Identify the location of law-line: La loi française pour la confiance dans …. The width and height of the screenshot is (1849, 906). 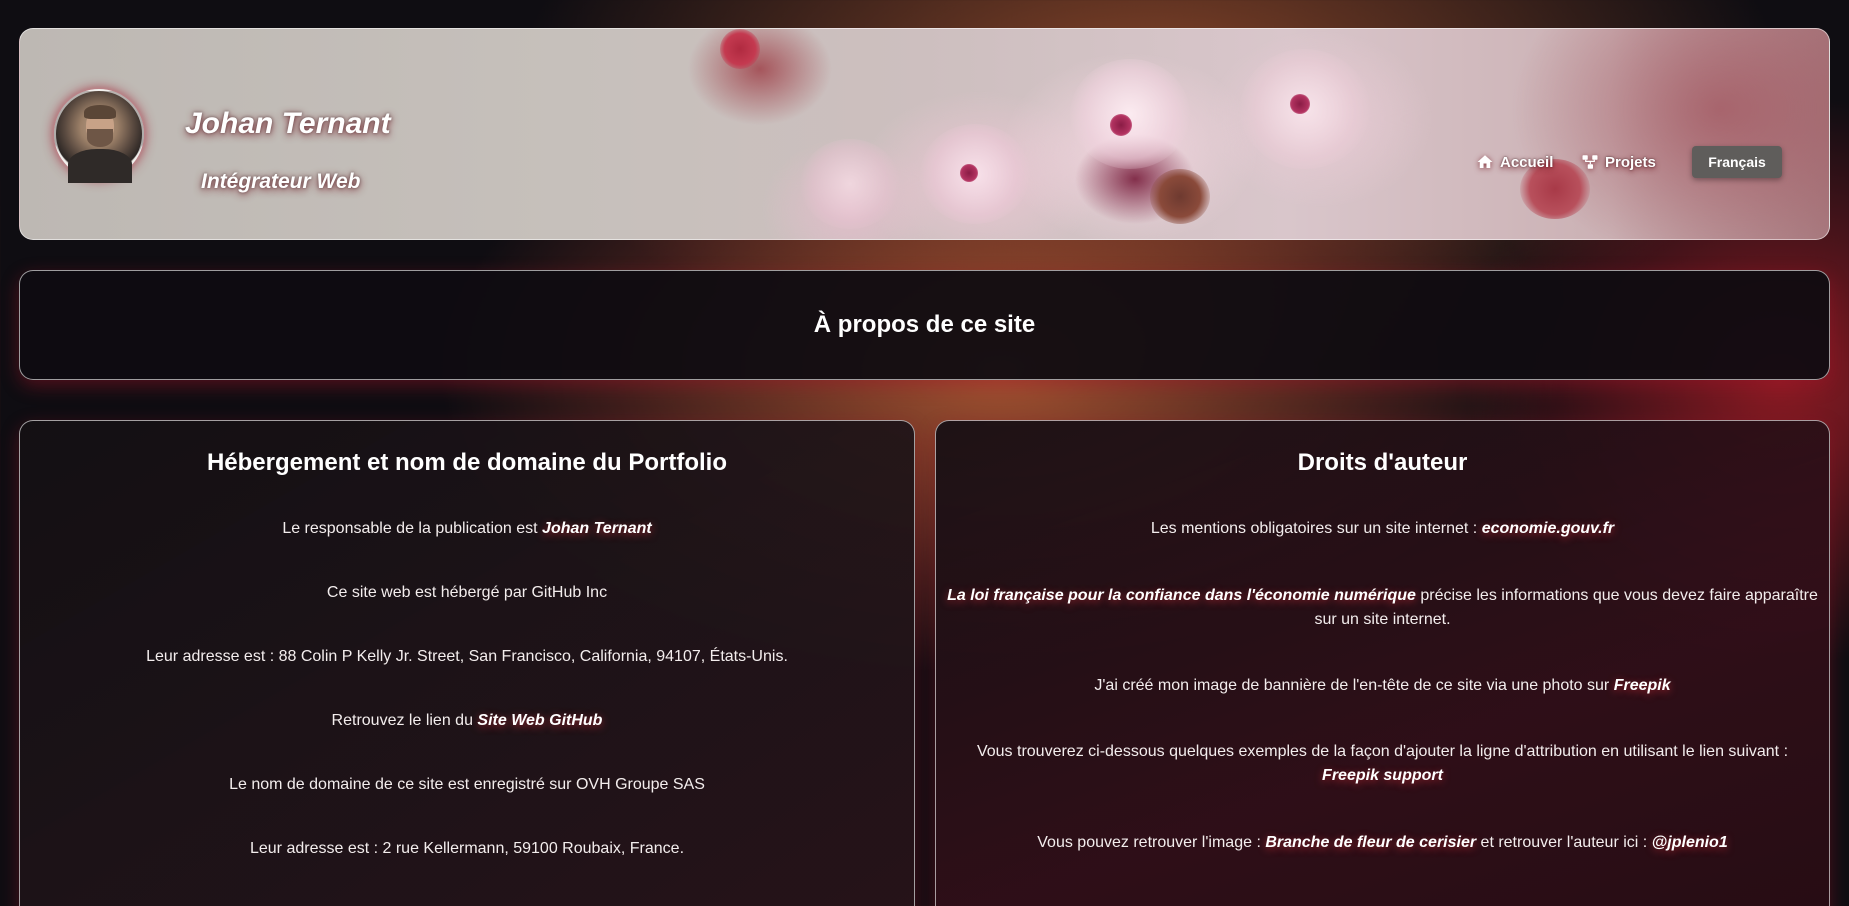
(1382, 608).